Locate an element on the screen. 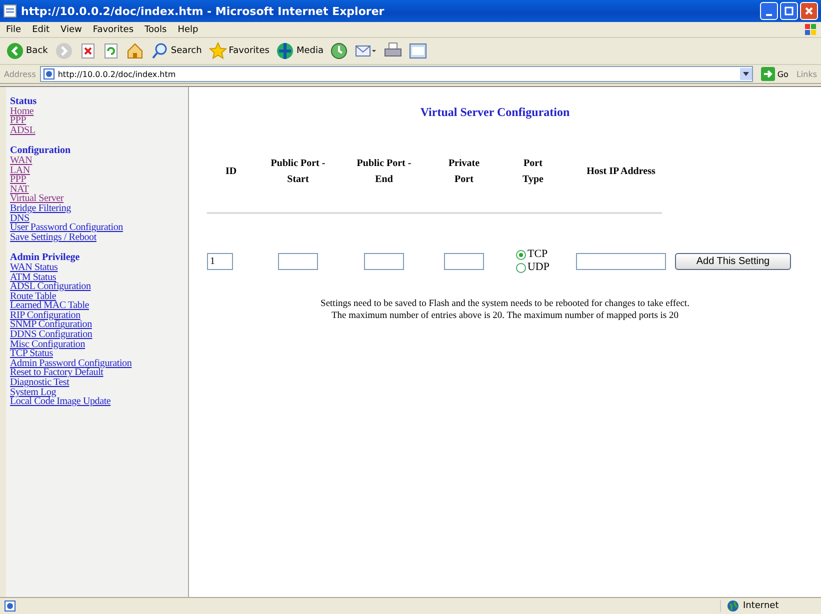 The image size is (821, 614). dropdown-icon is located at coordinates (746, 74).